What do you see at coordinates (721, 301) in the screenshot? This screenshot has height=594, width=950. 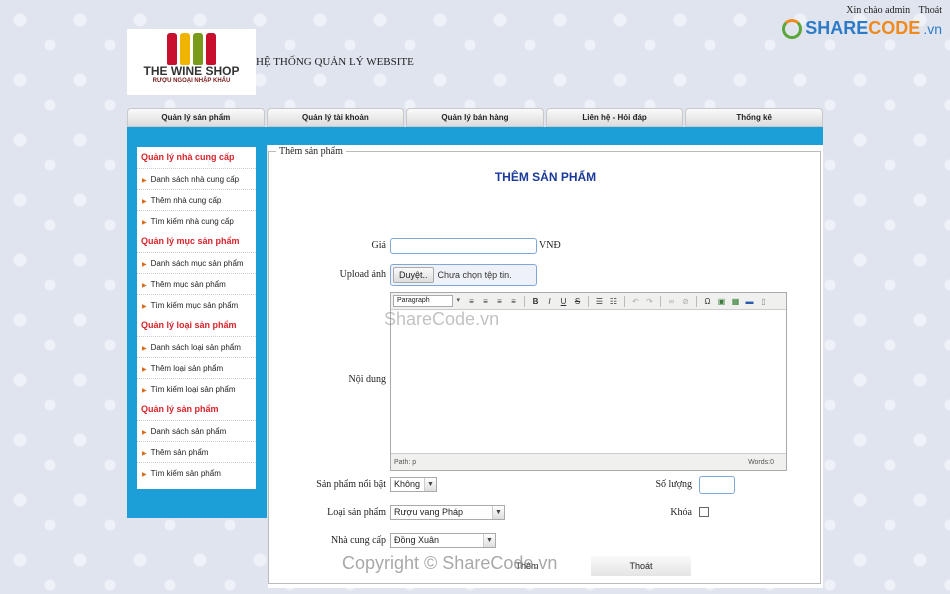 I see `image-icon: ▣` at bounding box center [721, 301].